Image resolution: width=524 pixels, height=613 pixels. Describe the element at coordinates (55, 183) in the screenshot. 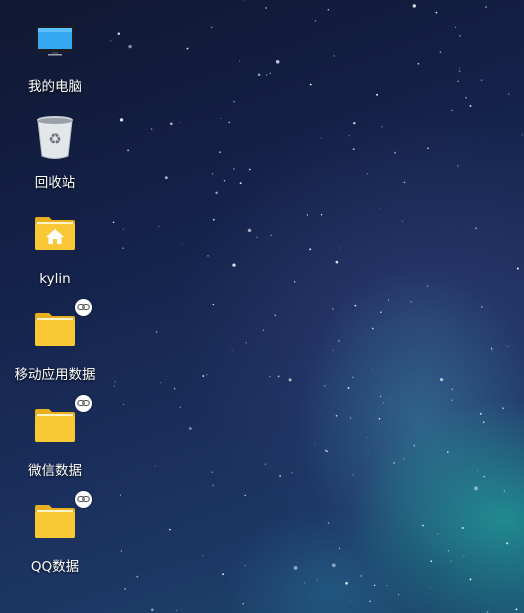

I see `icon-label: 回收站` at that location.